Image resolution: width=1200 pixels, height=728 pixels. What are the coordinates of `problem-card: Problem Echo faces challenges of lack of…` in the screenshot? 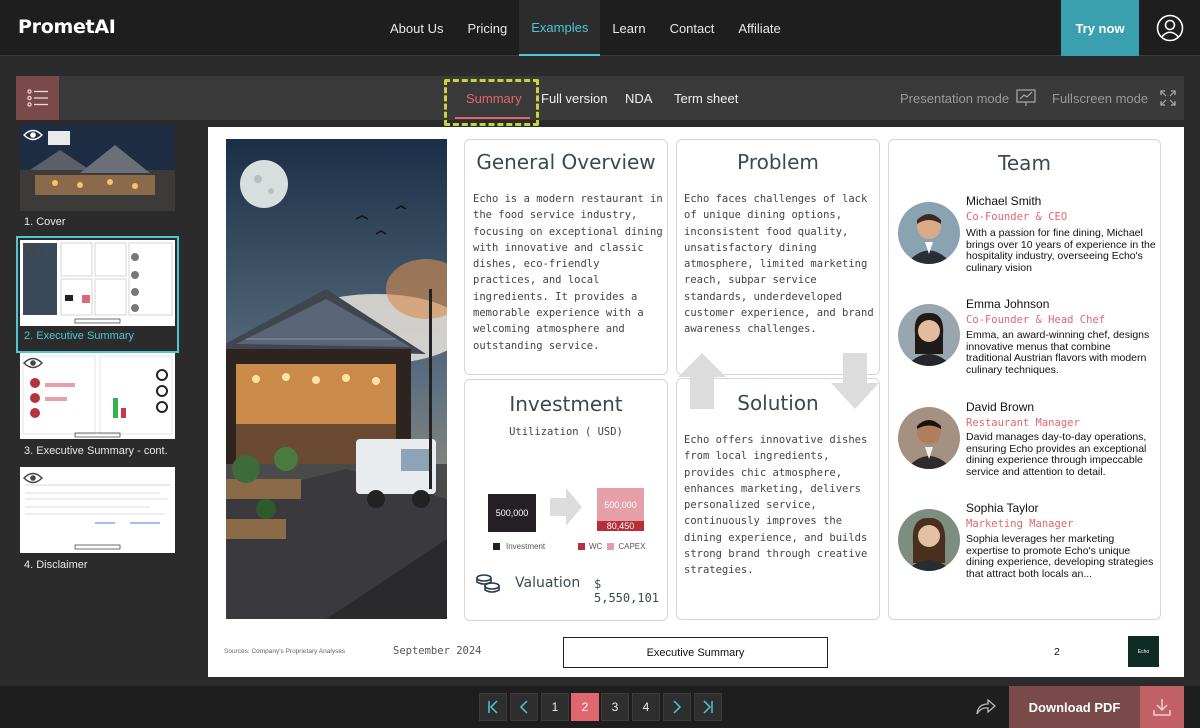 It's located at (778, 257).